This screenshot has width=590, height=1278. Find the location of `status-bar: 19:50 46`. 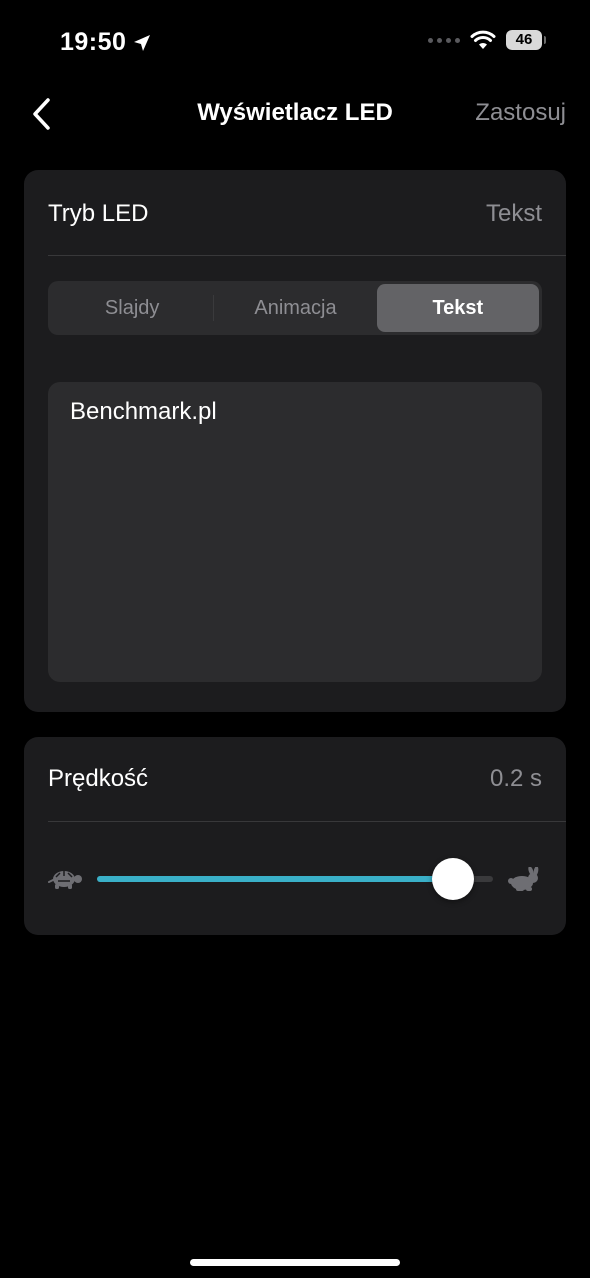

status-bar: 19:50 46 is located at coordinates (295, 40).